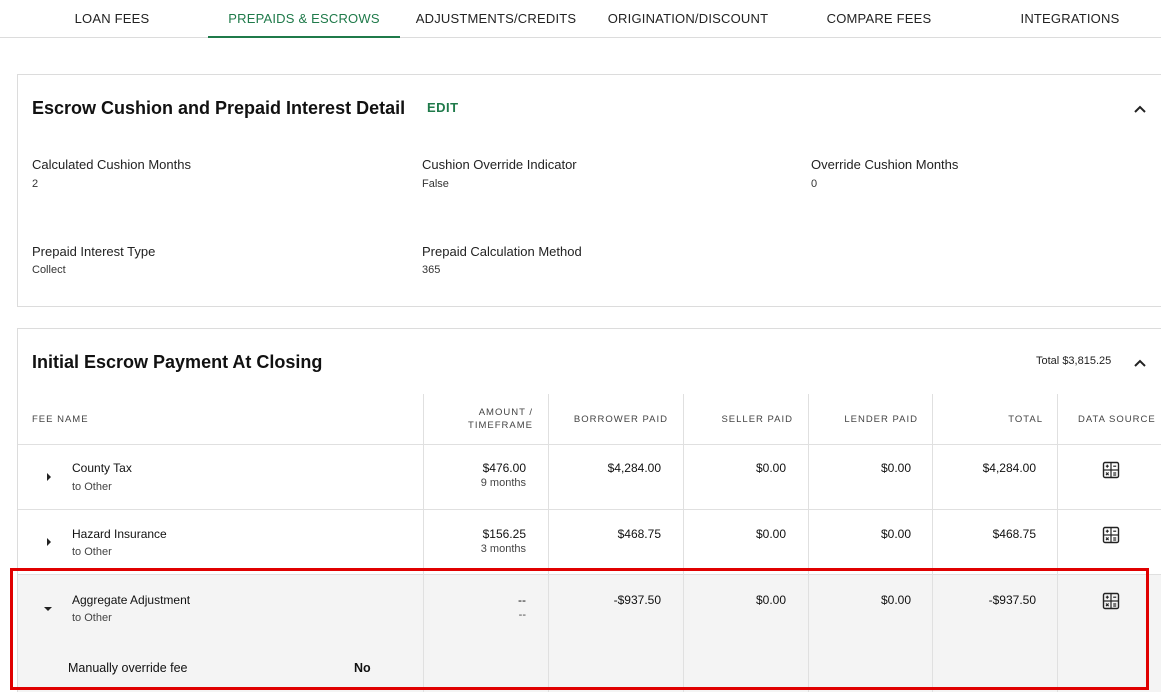  Describe the element at coordinates (504, 468) in the screenshot. I see `fee-amount: $476.00` at that location.